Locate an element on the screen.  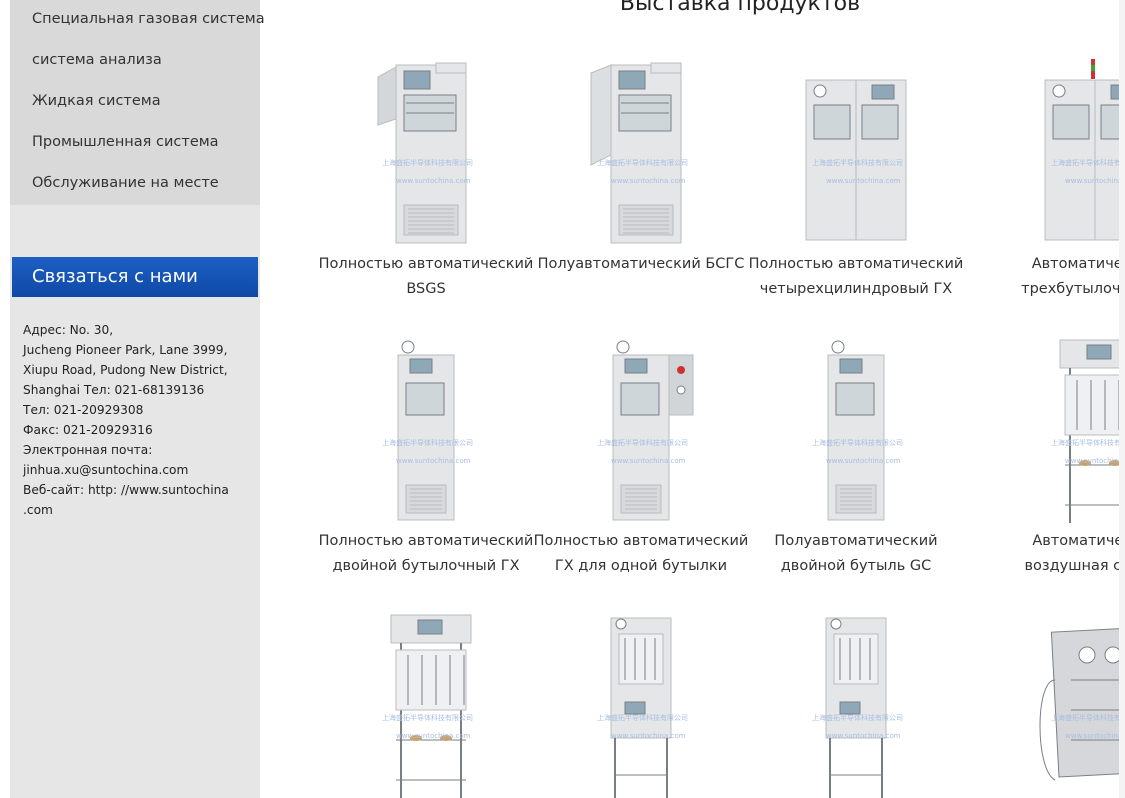
contact-us-header: Связаться с нами is located at coordinates (135, 277).